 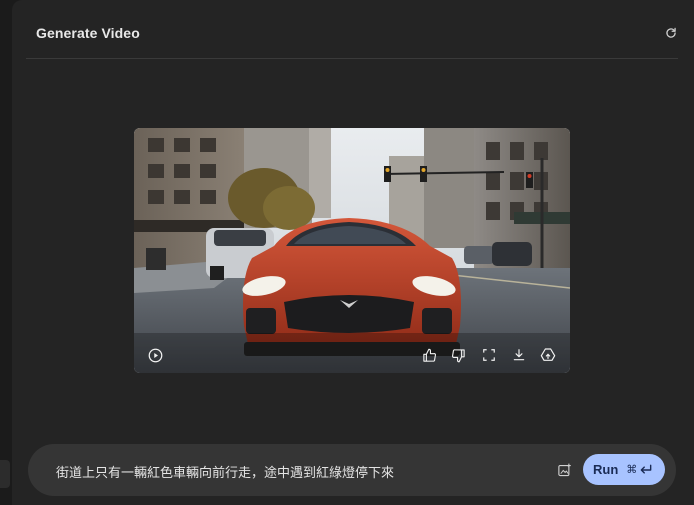 I want to click on run-shortcut: ⌘, so click(x=639, y=469).